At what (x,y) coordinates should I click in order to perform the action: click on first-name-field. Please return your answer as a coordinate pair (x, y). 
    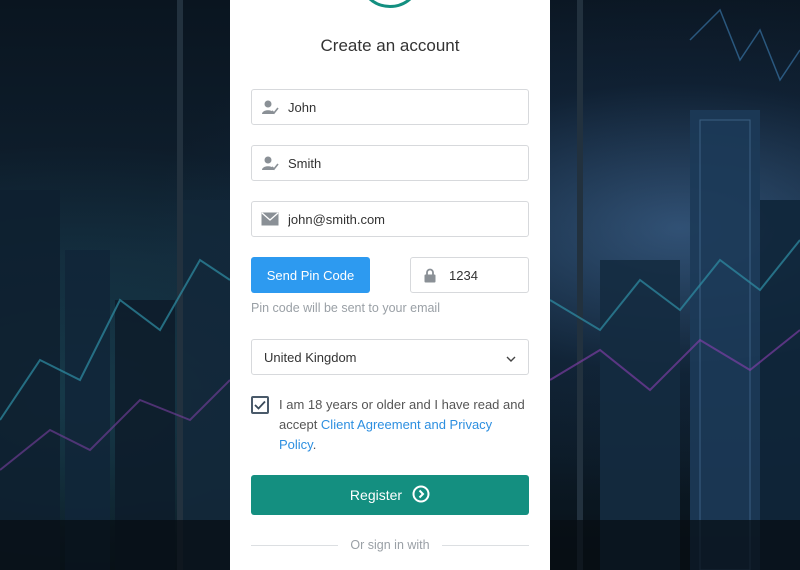
    Looking at the image, I should click on (390, 107).